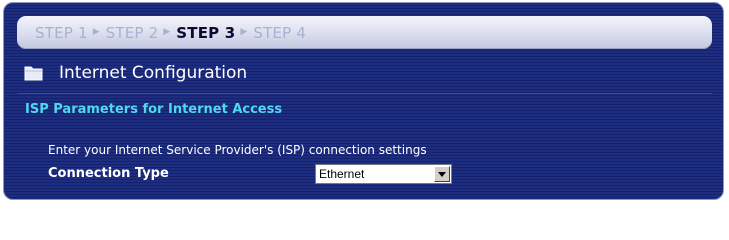  What do you see at coordinates (342, 174) in the screenshot?
I see `connection-type-value: Ethernet` at bounding box center [342, 174].